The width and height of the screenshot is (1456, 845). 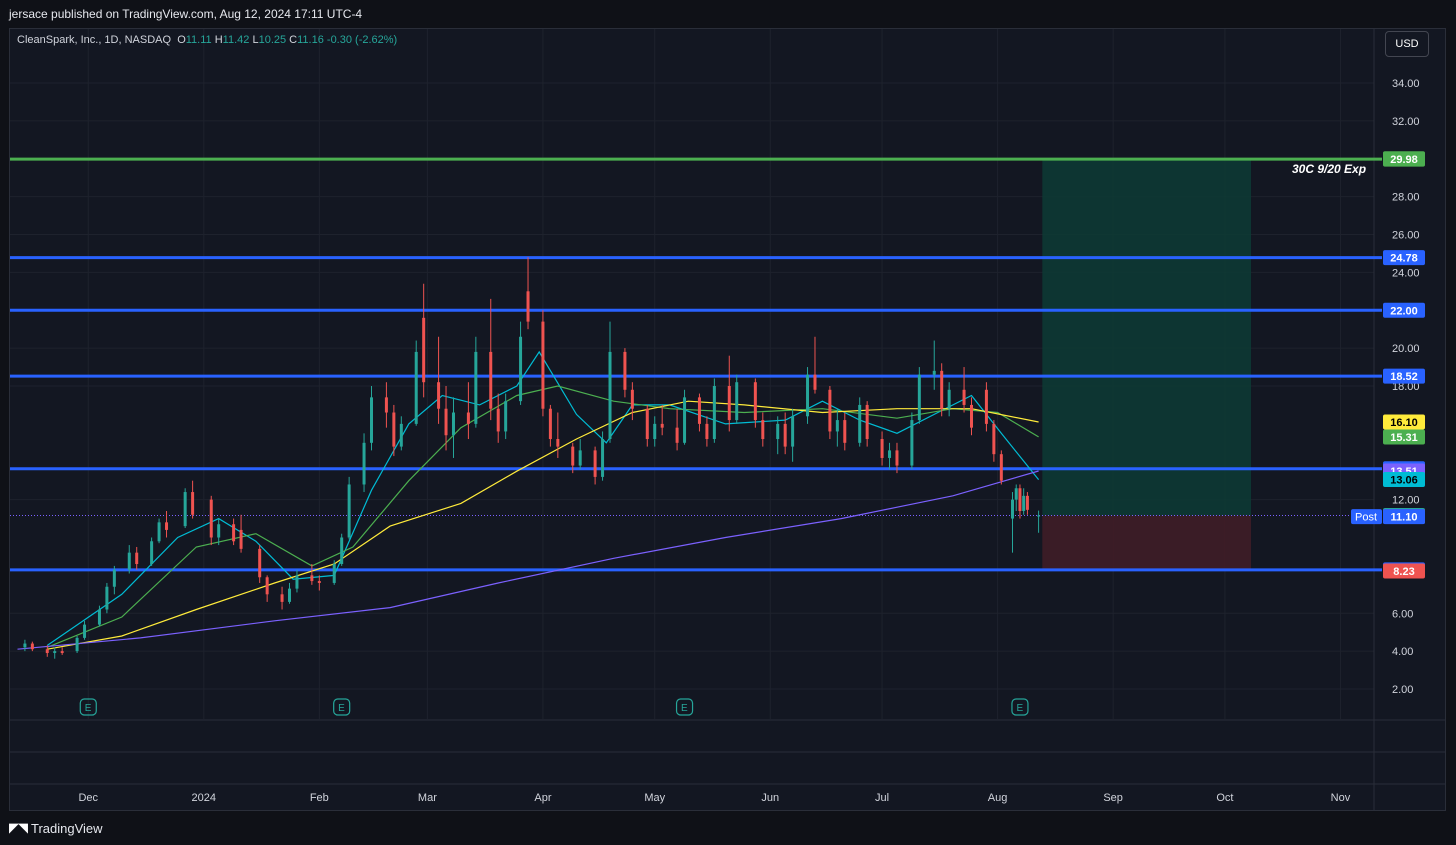 What do you see at coordinates (1341, 798) in the screenshot?
I see `x-tick-label: Nov` at bounding box center [1341, 798].